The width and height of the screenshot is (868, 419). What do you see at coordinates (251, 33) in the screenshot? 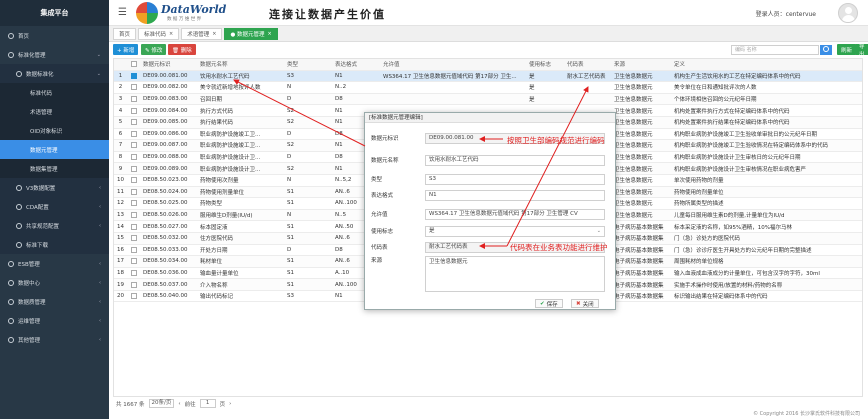
I see `tab-3: ● 数据元管理 ×` at bounding box center [251, 33].